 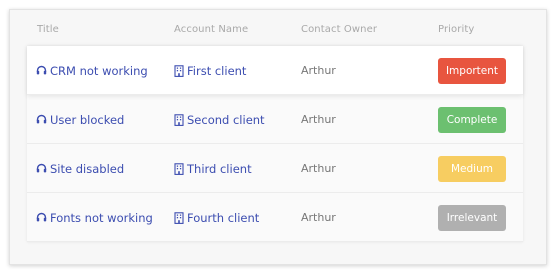 What do you see at coordinates (216, 71) in the screenshot?
I see `account-link: First client` at bounding box center [216, 71].